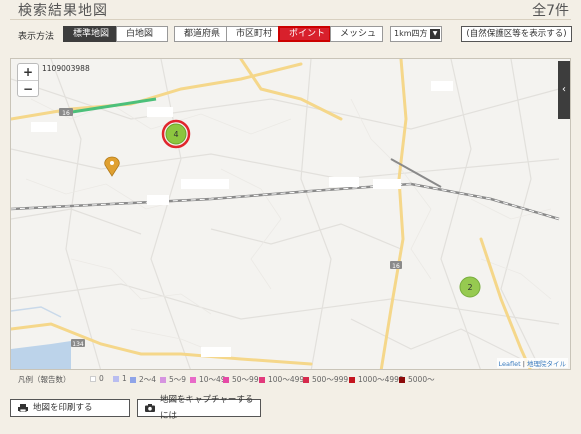 The image size is (581, 434). I want to click on cluster-marker: 4, so click(176, 134).